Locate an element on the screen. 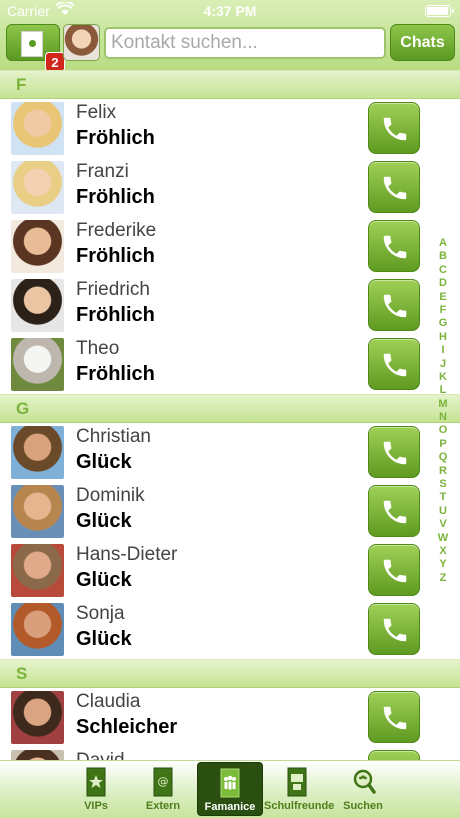 This screenshot has width=460, height=818. index-letter: N is located at coordinates (443, 417).